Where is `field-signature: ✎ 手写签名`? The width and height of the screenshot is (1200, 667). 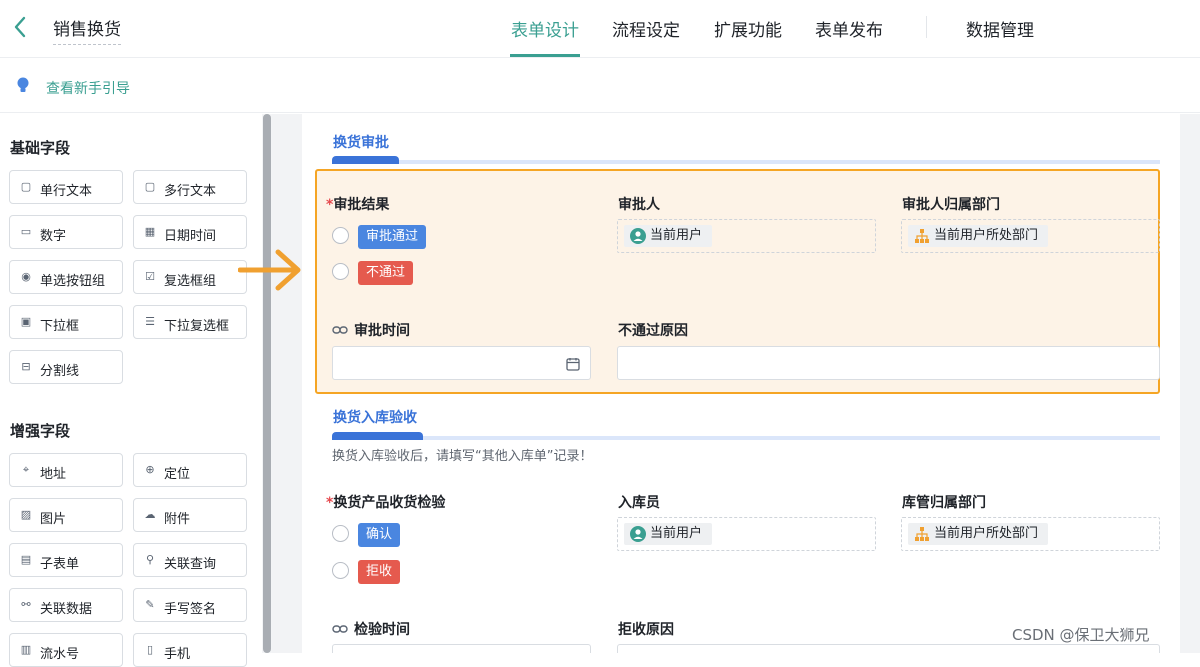 field-signature: ✎ 手写签名 is located at coordinates (190, 605).